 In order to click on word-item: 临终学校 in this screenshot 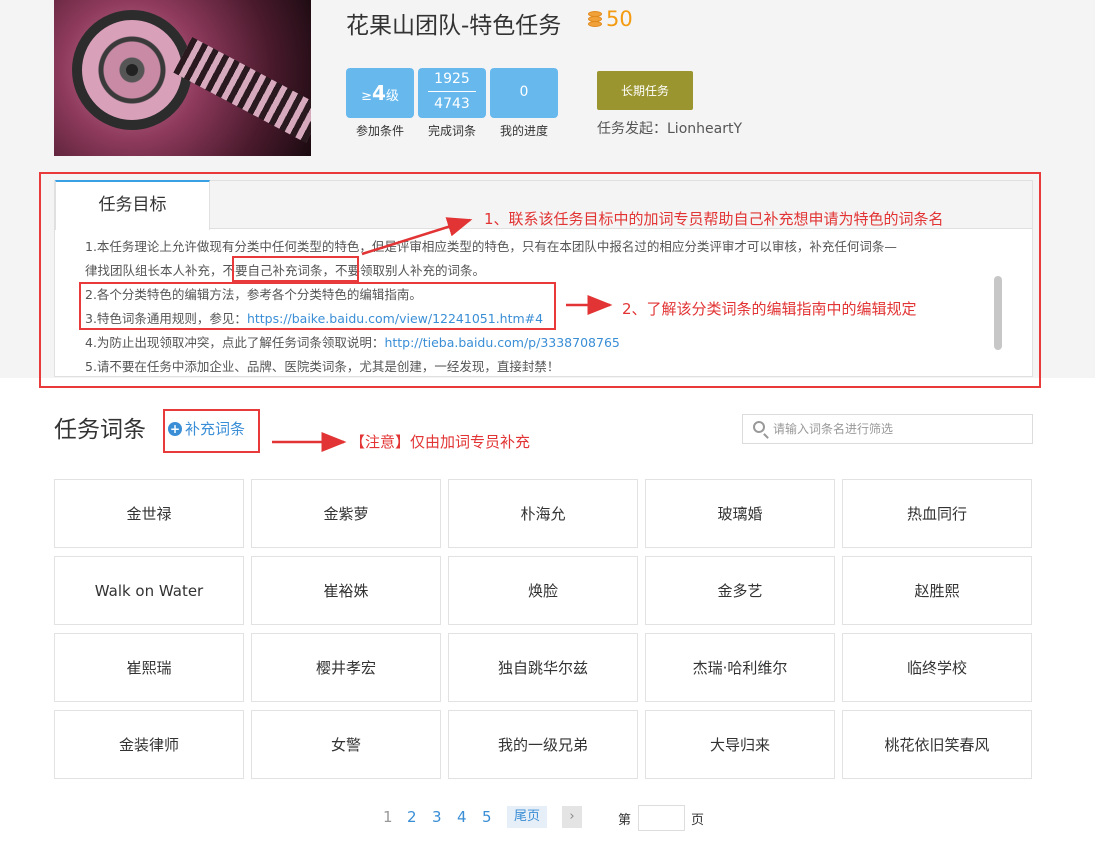, I will do `click(937, 667)`.